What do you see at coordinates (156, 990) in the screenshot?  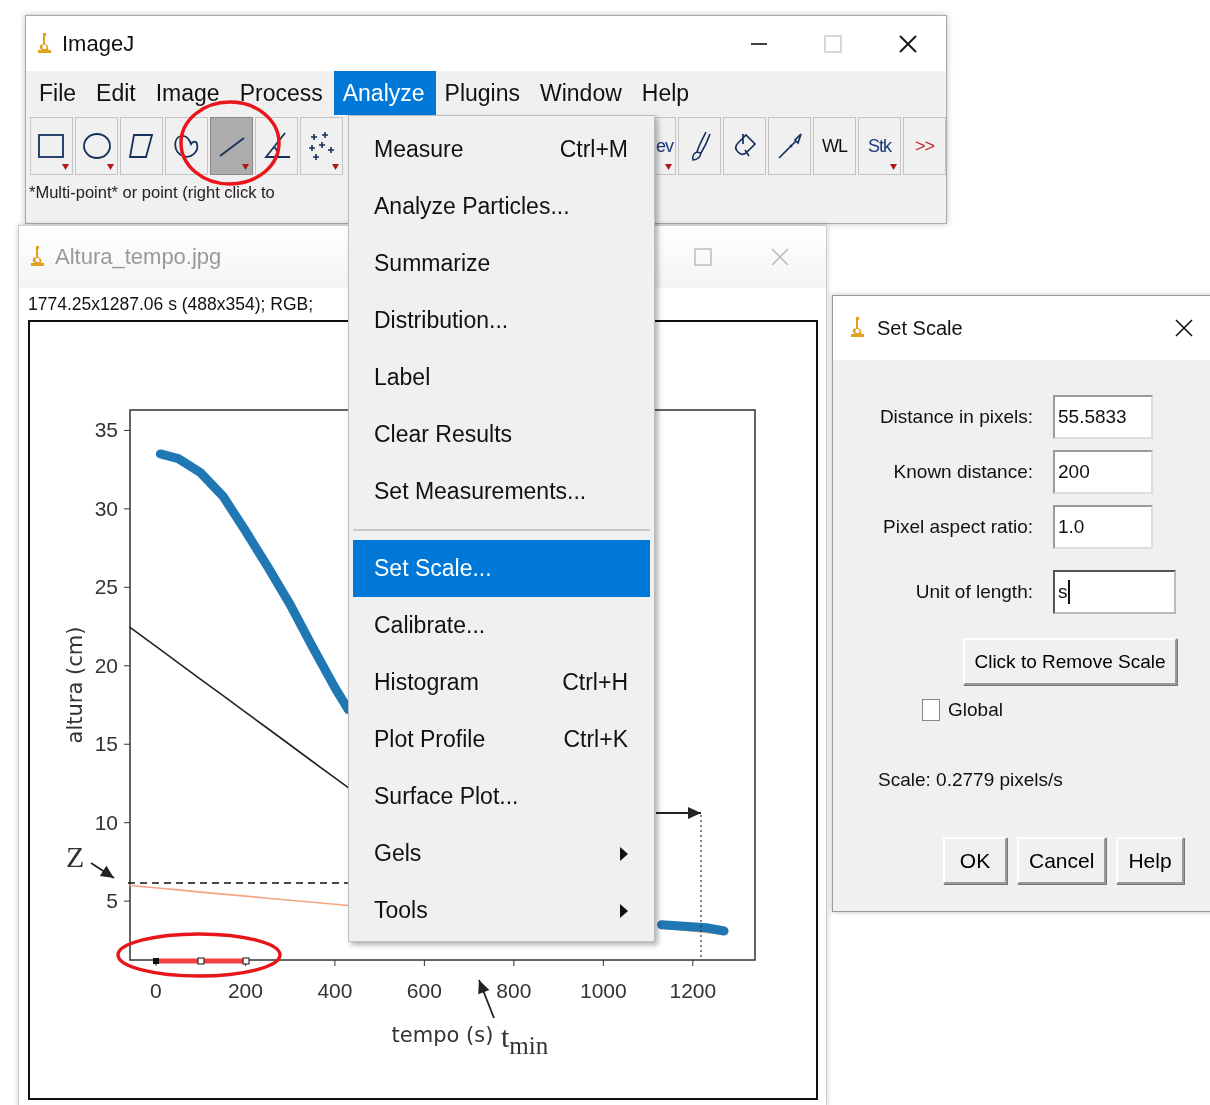 I see `tick-label: 0` at bounding box center [156, 990].